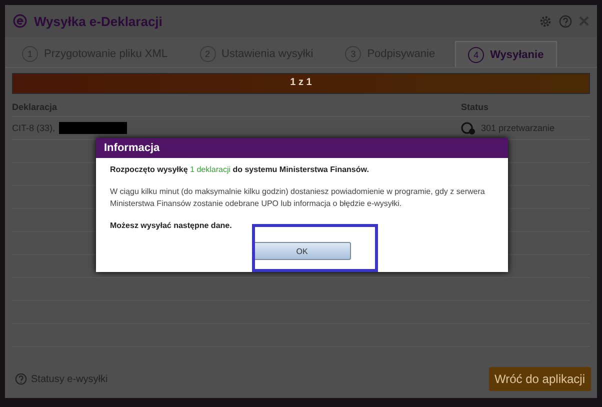 Image resolution: width=602 pixels, height=407 pixels. I want to click on window-title: Wysyłka e-Deklaracji, so click(98, 21).